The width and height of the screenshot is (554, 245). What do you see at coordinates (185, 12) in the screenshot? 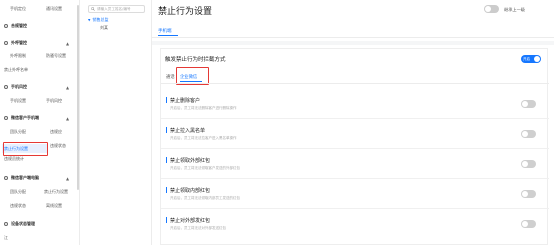
I see `page-title: 禁止行为设置` at bounding box center [185, 12].